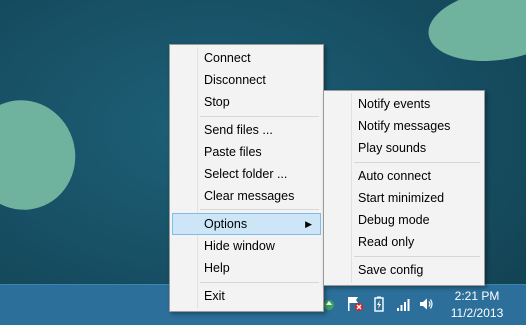 The height and width of the screenshot is (325, 526). What do you see at coordinates (246, 102) in the screenshot?
I see `menu-item-stop: Stop` at bounding box center [246, 102].